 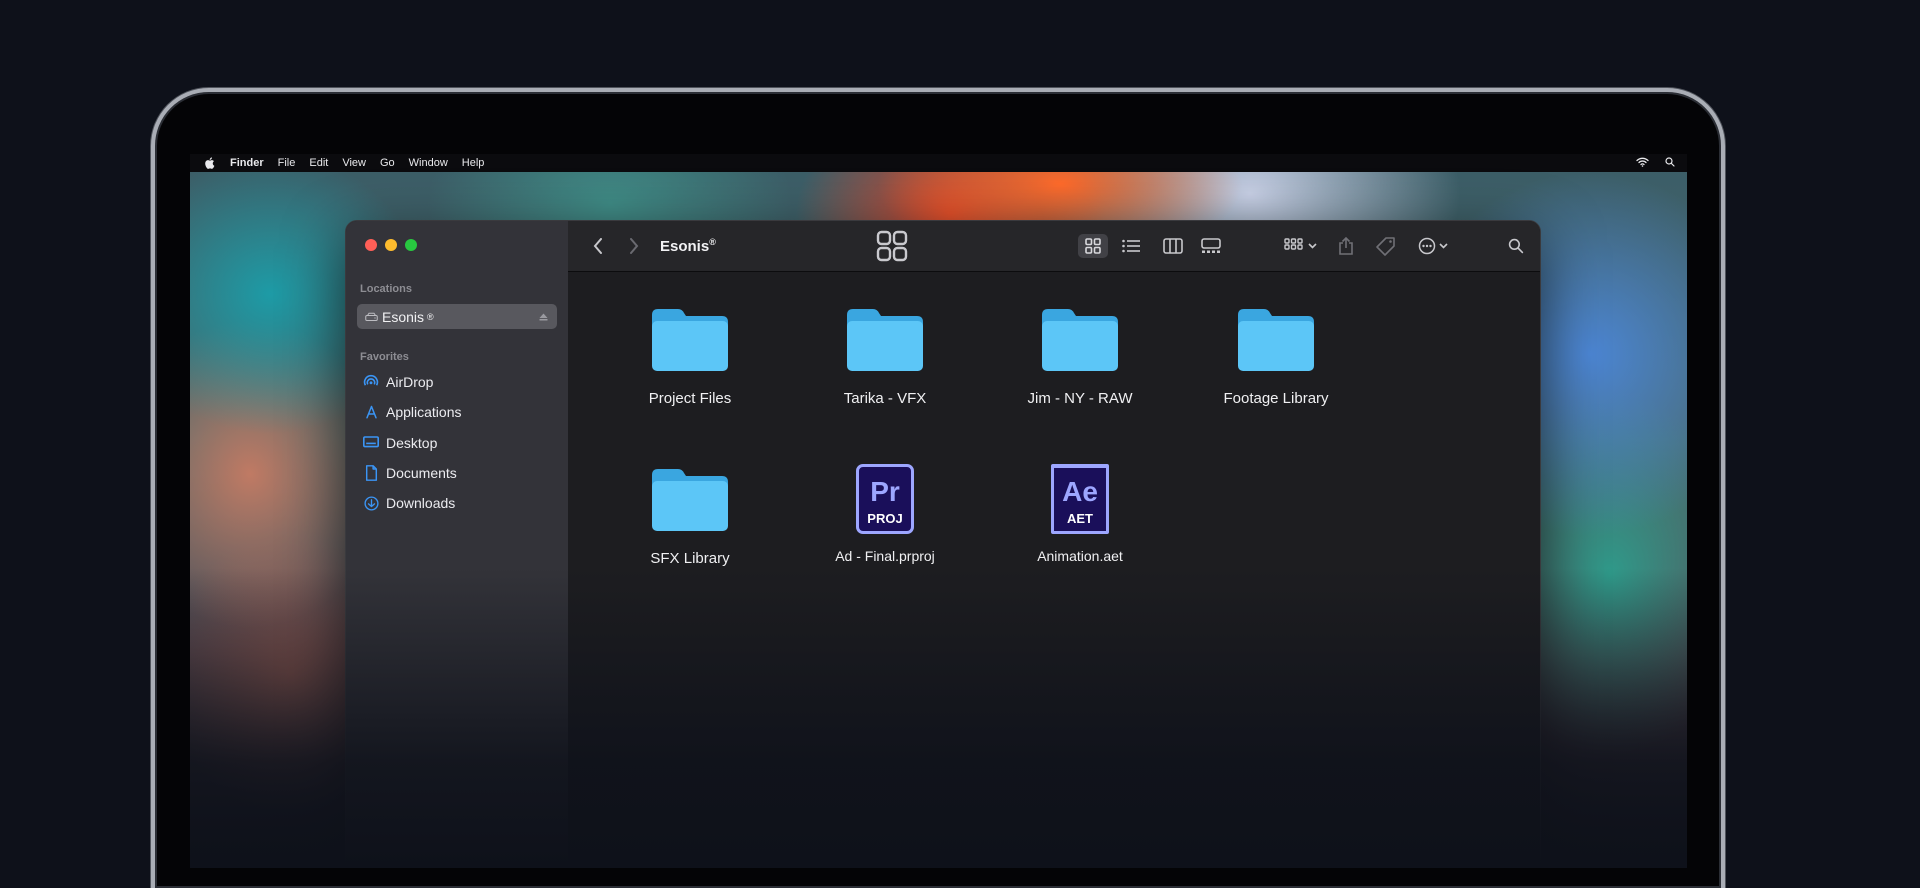 What do you see at coordinates (634, 246) in the screenshot?
I see `forward-button` at bounding box center [634, 246].